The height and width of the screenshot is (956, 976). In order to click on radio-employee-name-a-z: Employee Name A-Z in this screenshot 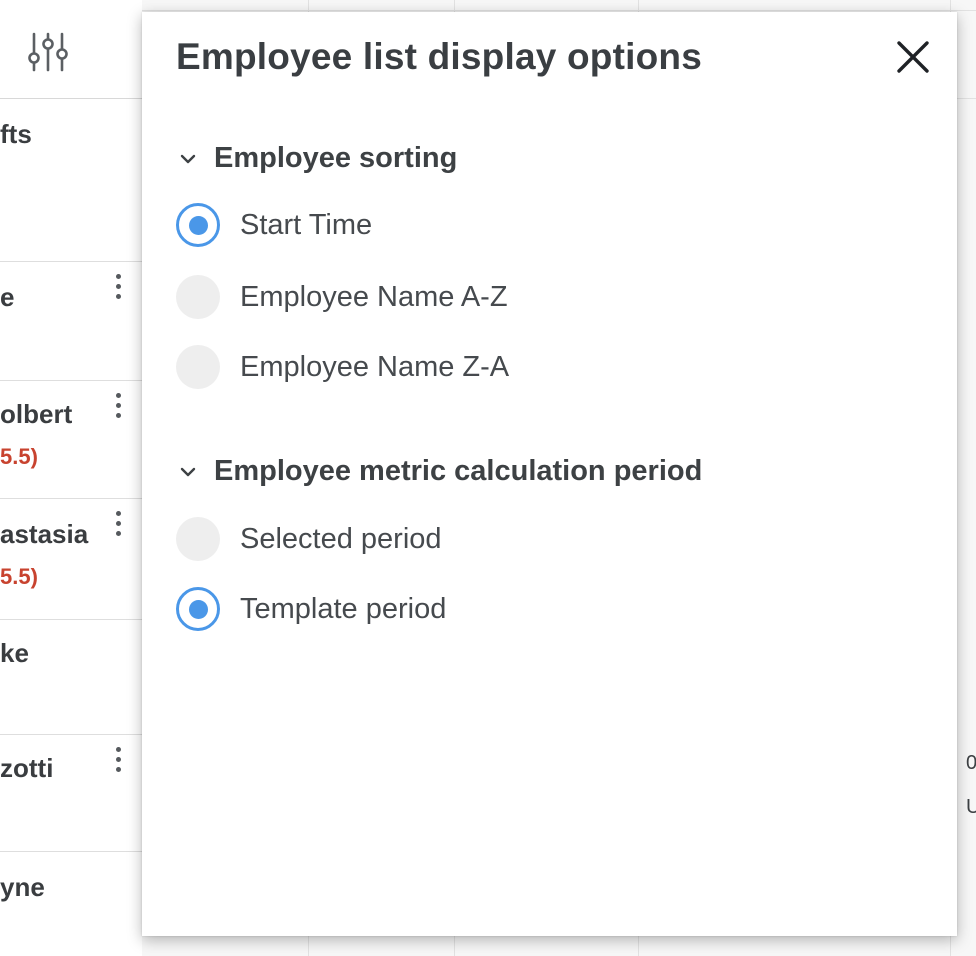, I will do `click(342, 297)`.